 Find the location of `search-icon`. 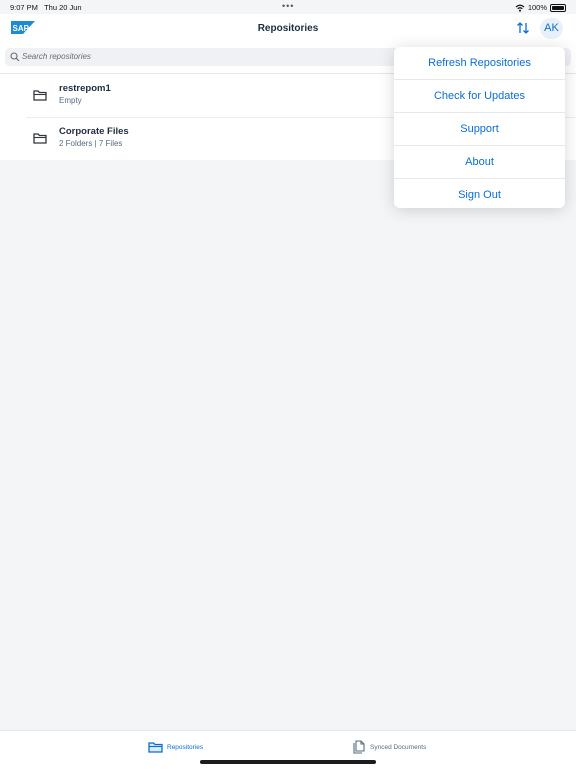

search-icon is located at coordinates (15, 57).